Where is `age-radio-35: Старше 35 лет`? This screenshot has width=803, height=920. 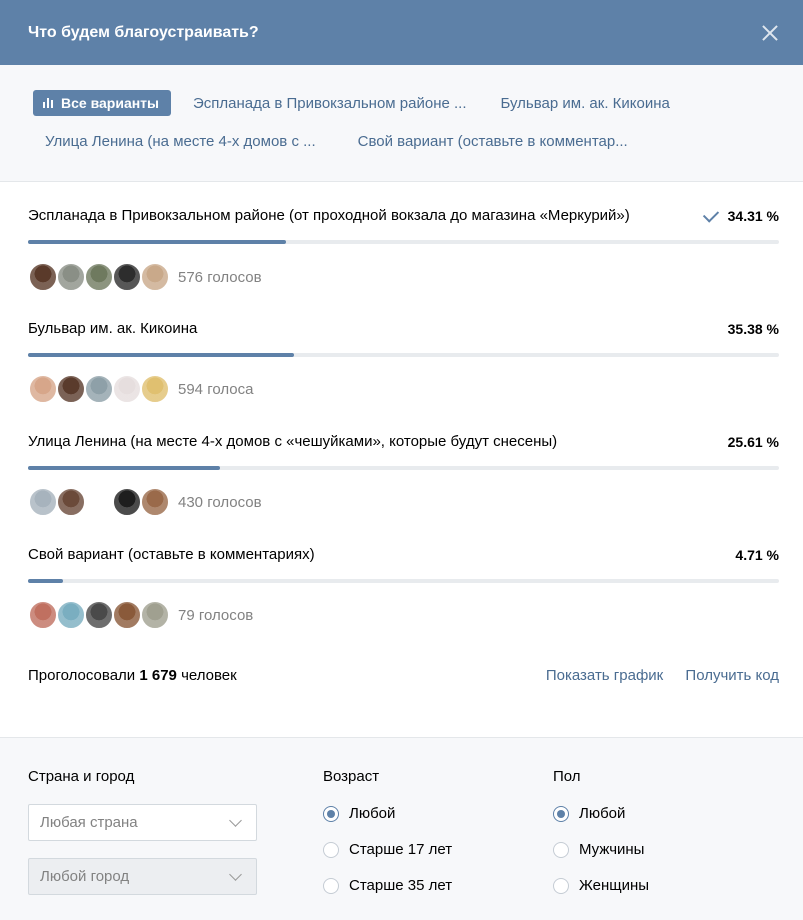 age-radio-35: Старше 35 лет is located at coordinates (387, 885).